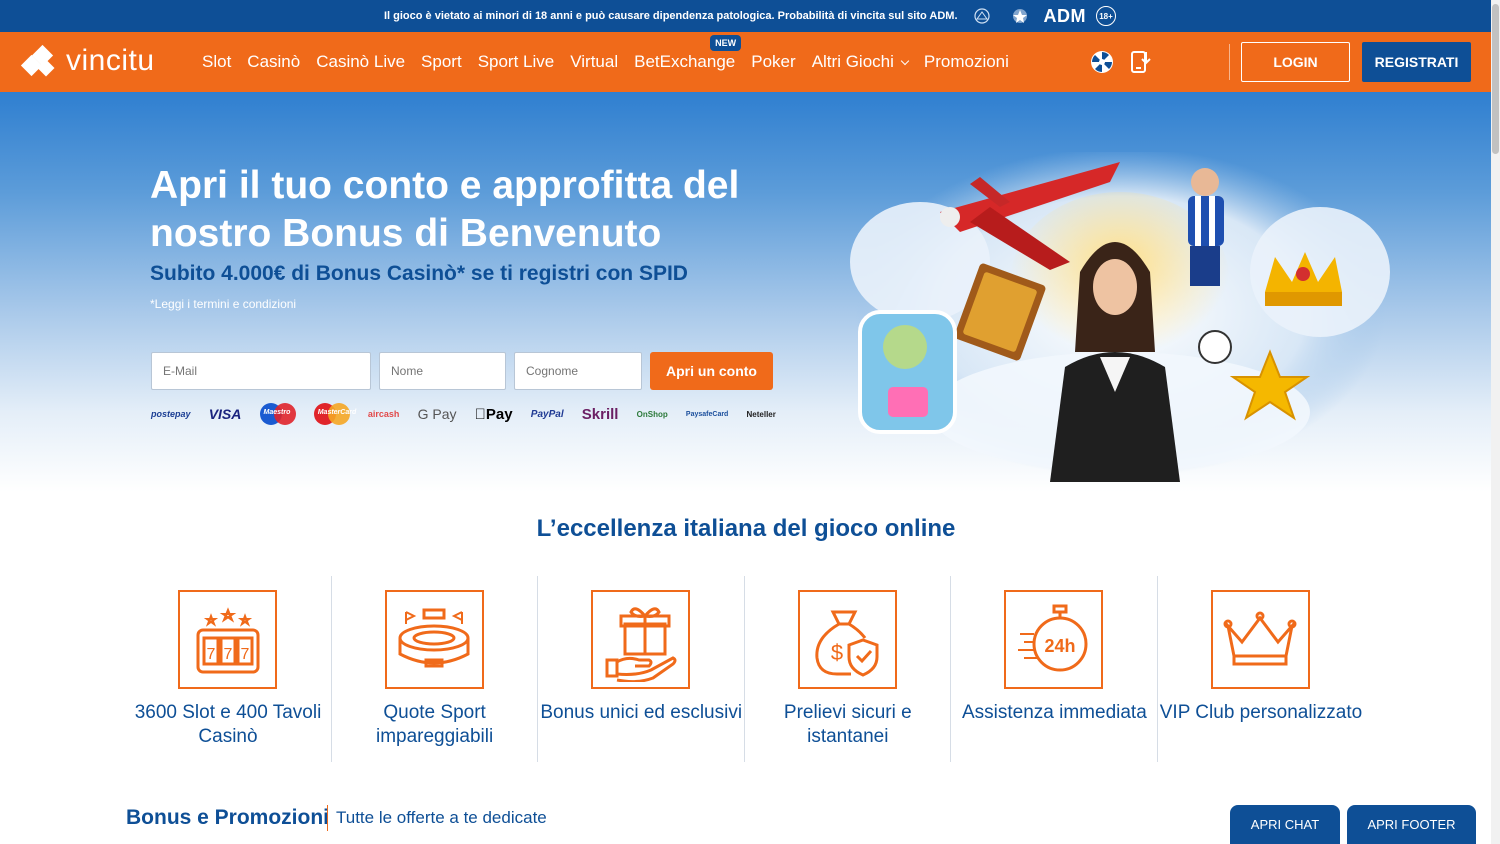 This screenshot has height=844, width=1500. What do you see at coordinates (273, 62) in the screenshot?
I see `nav-item-casino: Casinò` at bounding box center [273, 62].